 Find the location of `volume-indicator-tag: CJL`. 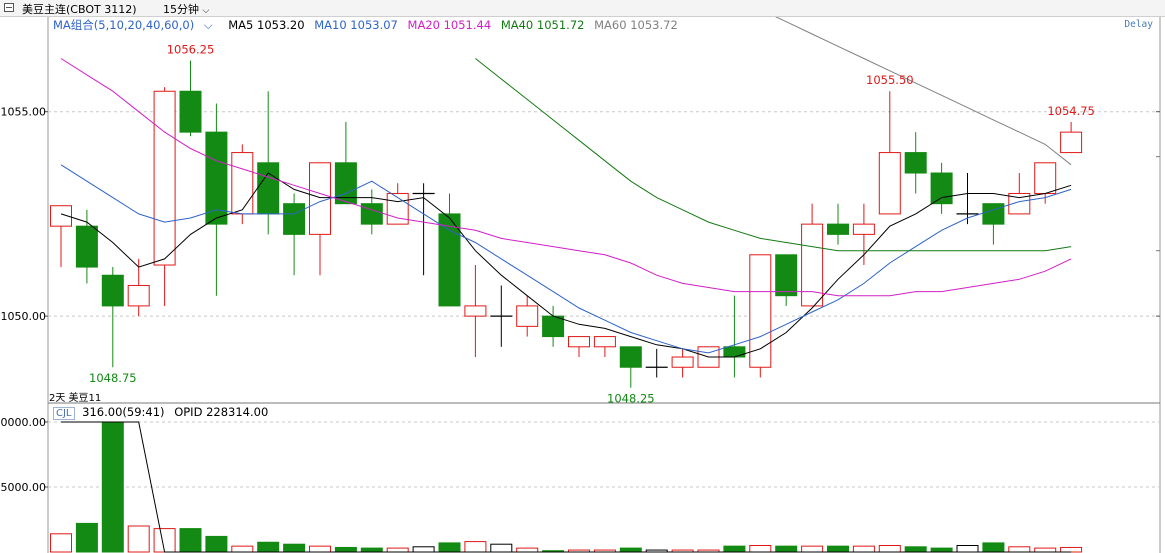

volume-indicator-tag: CJL is located at coordinates (64, 413).